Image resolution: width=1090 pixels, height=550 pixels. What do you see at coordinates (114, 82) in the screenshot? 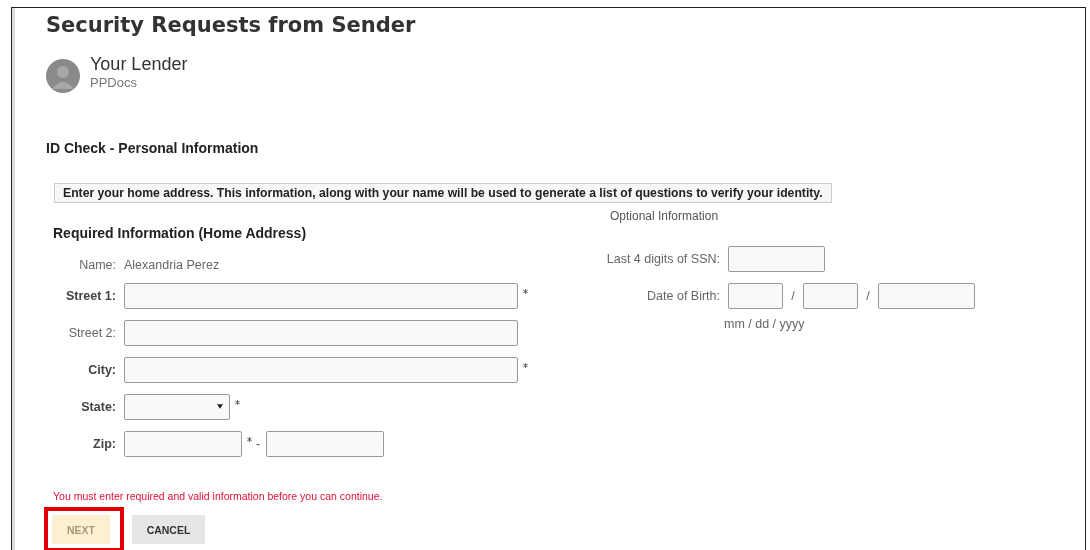
I see `sender-company: PPDocs` at bounding box center [114, 82].